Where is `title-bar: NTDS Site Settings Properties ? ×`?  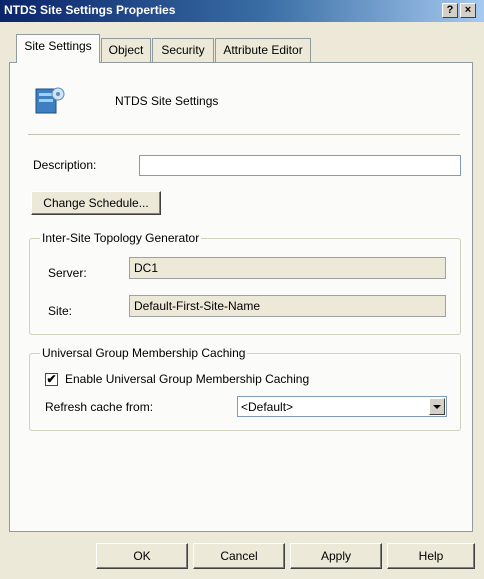 title-bar: NTDS Site Settings Properties ? × is located at coordinates (242, 11).